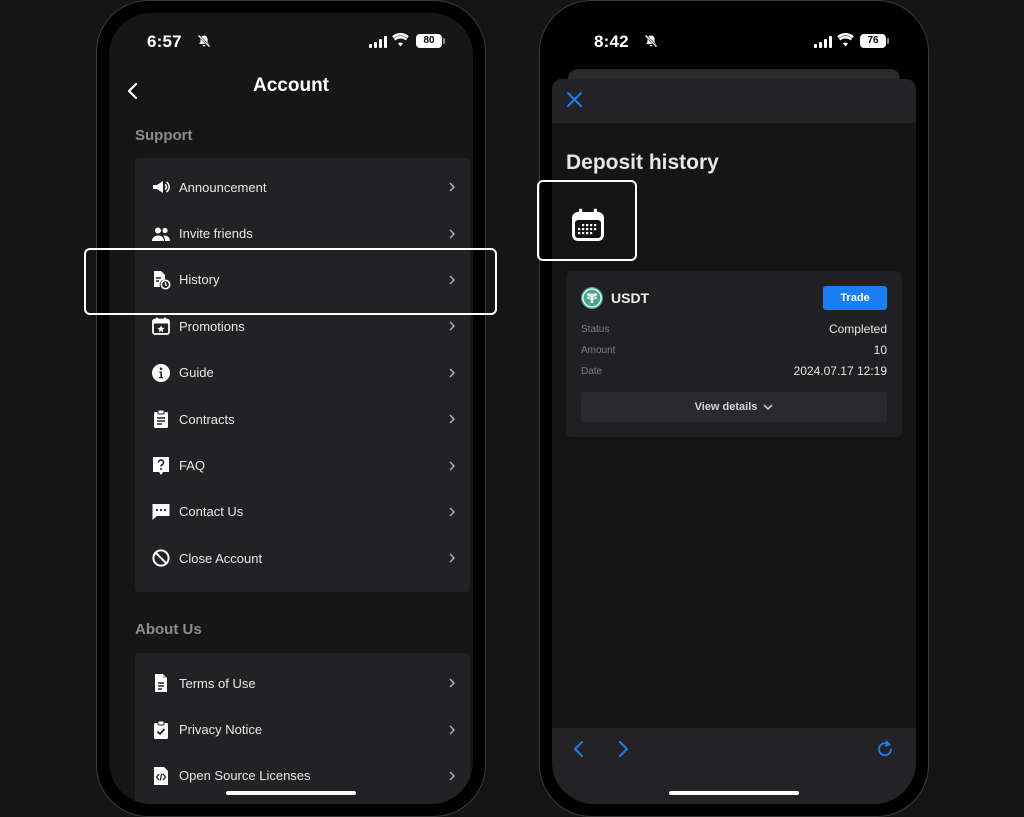 The height and width of the screenshot is (817, 1024). I want to click on date-row: Date 2024.07.17 12:19, so click(734, 373).